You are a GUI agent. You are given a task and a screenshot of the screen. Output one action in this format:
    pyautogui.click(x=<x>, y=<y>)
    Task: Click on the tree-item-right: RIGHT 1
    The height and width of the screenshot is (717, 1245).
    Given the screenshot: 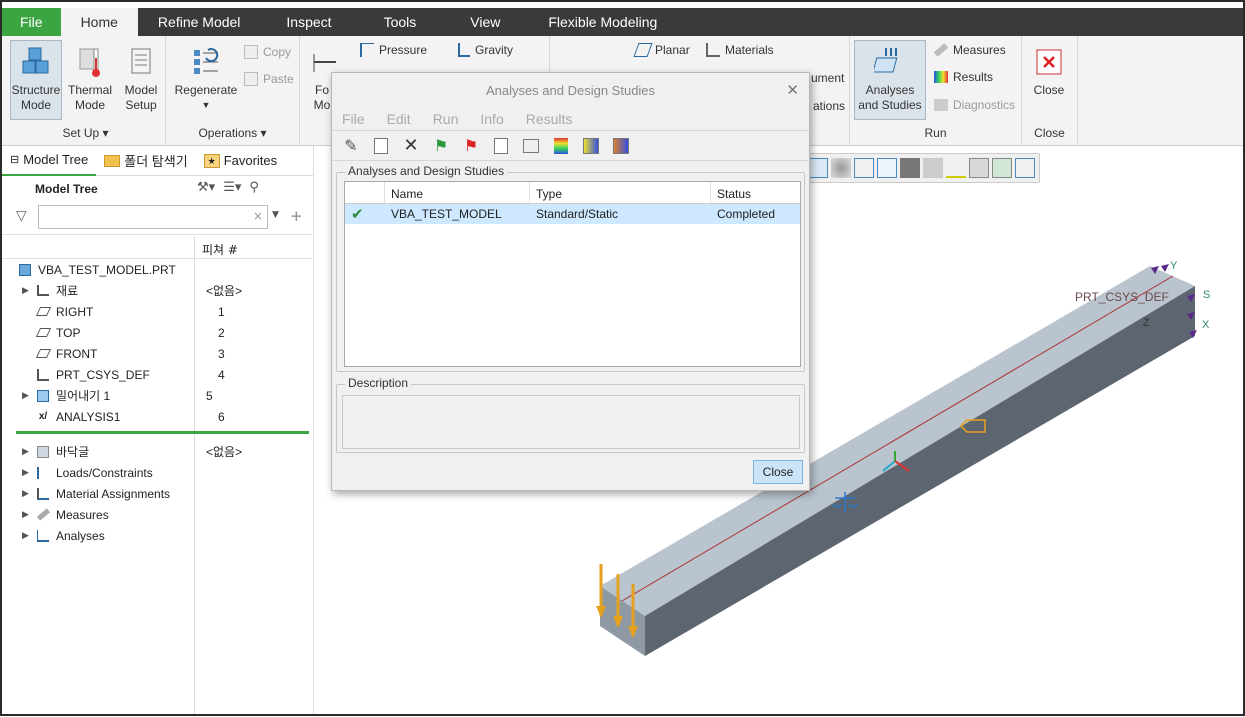 What is the action you would take?
    pyautogui.click(x=189, y=311)
    